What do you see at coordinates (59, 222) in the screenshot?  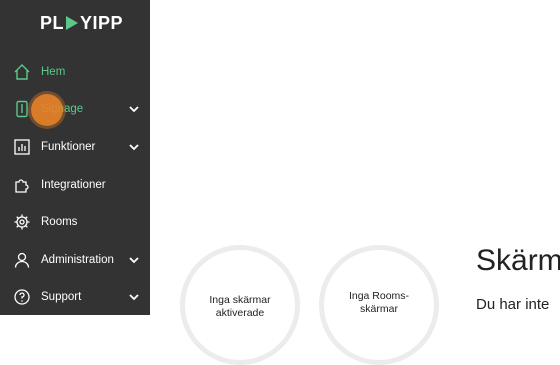 I see `sidebar-item-label: Rooms` at bounding box center [59, 222].